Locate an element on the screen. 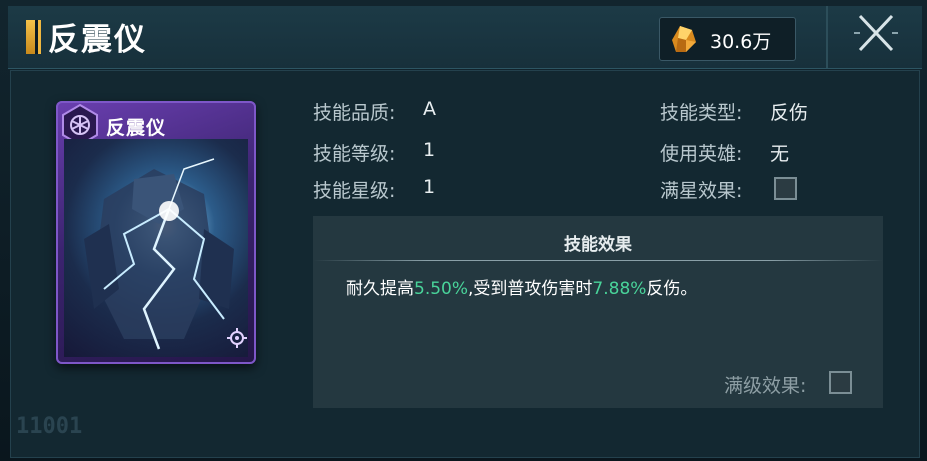  effect-text-part3: 反伤。 is located at coordinates (672, 289).